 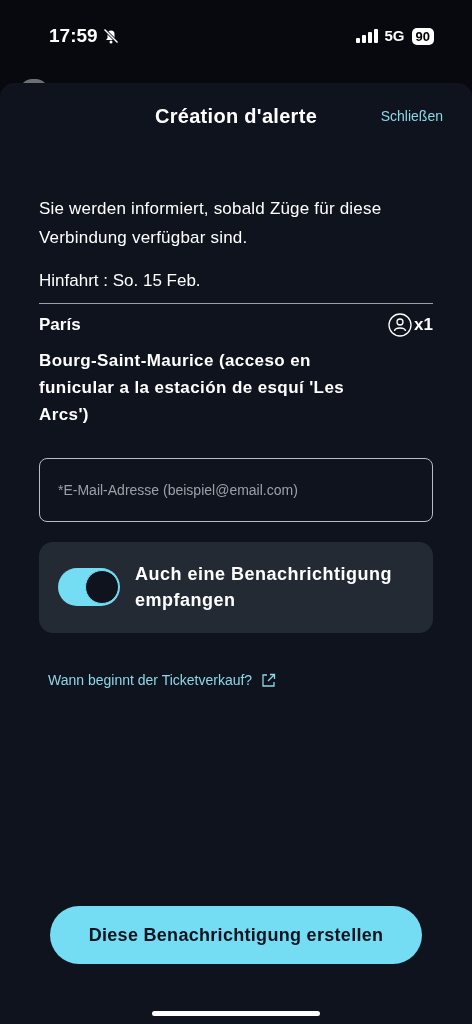 I want to click on create-alert-button: Diese Benachrichtigung erstellen, so click(x=236, y=935).